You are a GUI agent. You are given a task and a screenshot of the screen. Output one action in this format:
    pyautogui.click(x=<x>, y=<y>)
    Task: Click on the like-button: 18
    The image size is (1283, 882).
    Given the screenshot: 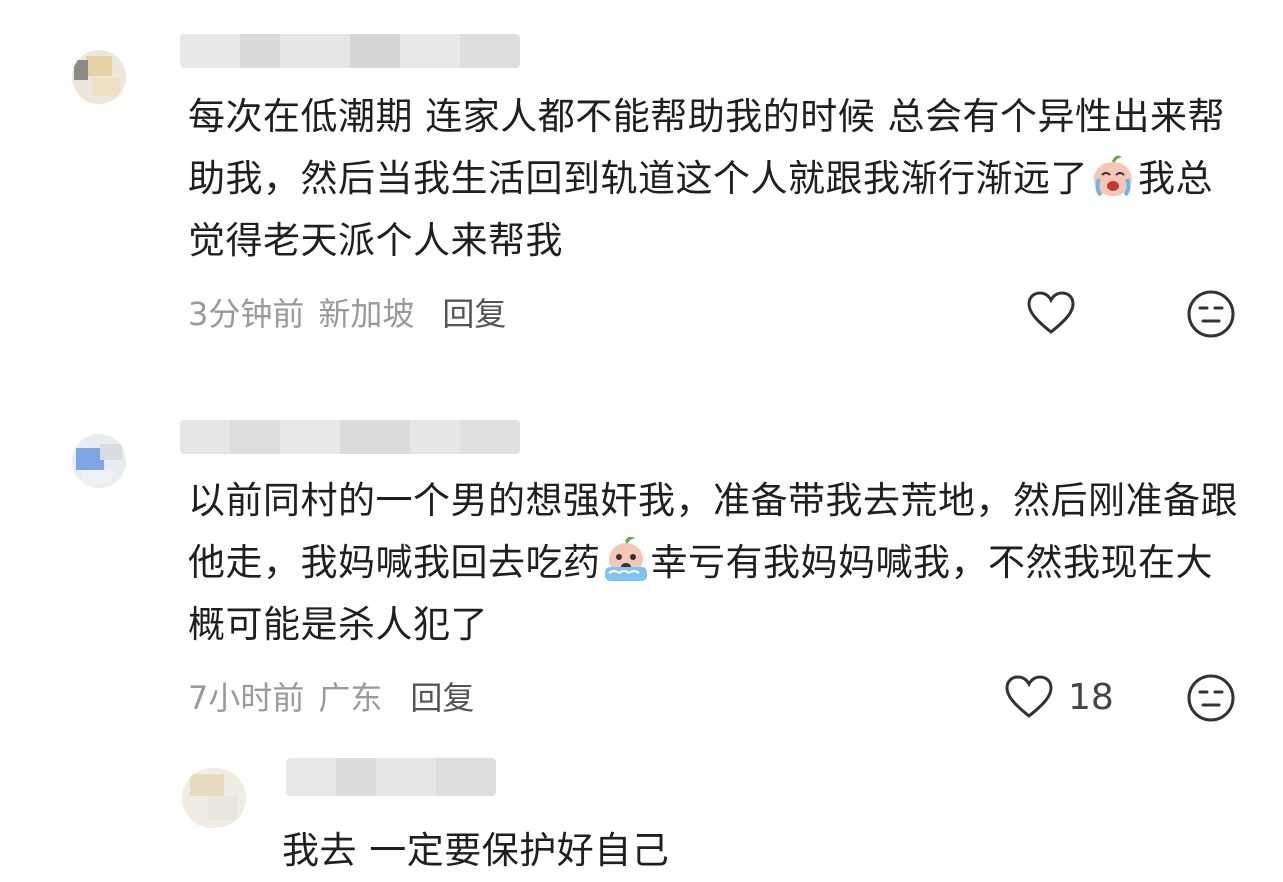 What is the action you would take?
    pyautogui.click(x=1059, y=697)
    